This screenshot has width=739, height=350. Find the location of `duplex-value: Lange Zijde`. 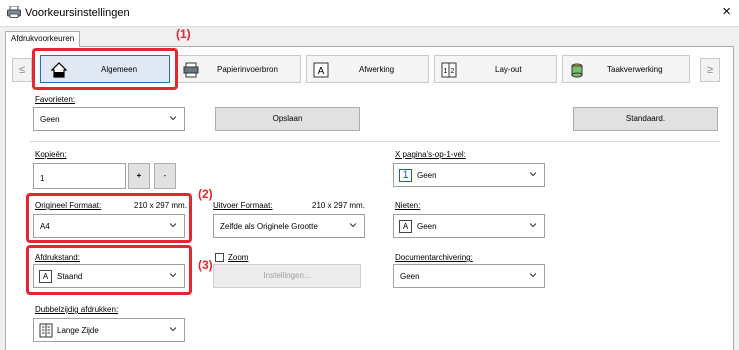

duplex-value: Lange Zijde is located at coordinates (78, 330).